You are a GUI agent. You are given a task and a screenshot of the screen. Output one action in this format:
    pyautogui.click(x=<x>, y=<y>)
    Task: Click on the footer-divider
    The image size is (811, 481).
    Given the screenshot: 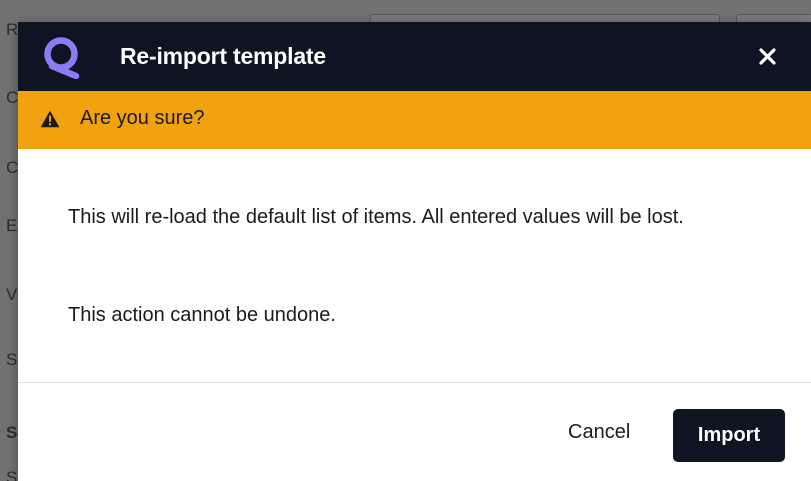 What is the action you would take?
    pyautogui.click(x=414, y=382)
    